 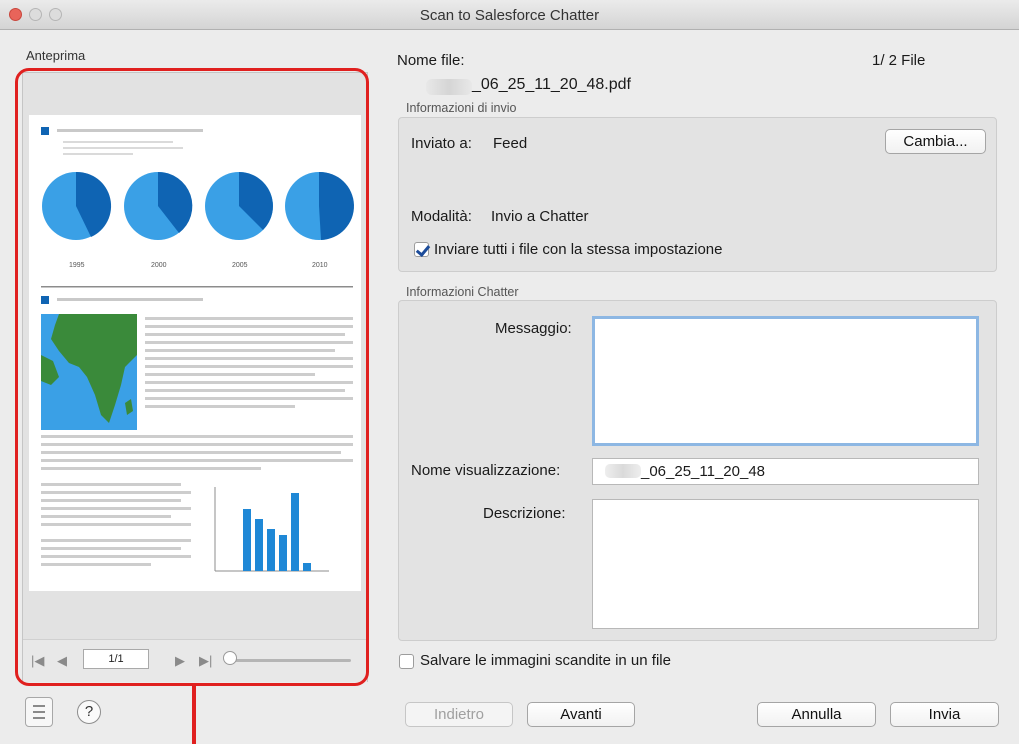 I want to click on back-button: Indietro, so click(x=459, y=714).